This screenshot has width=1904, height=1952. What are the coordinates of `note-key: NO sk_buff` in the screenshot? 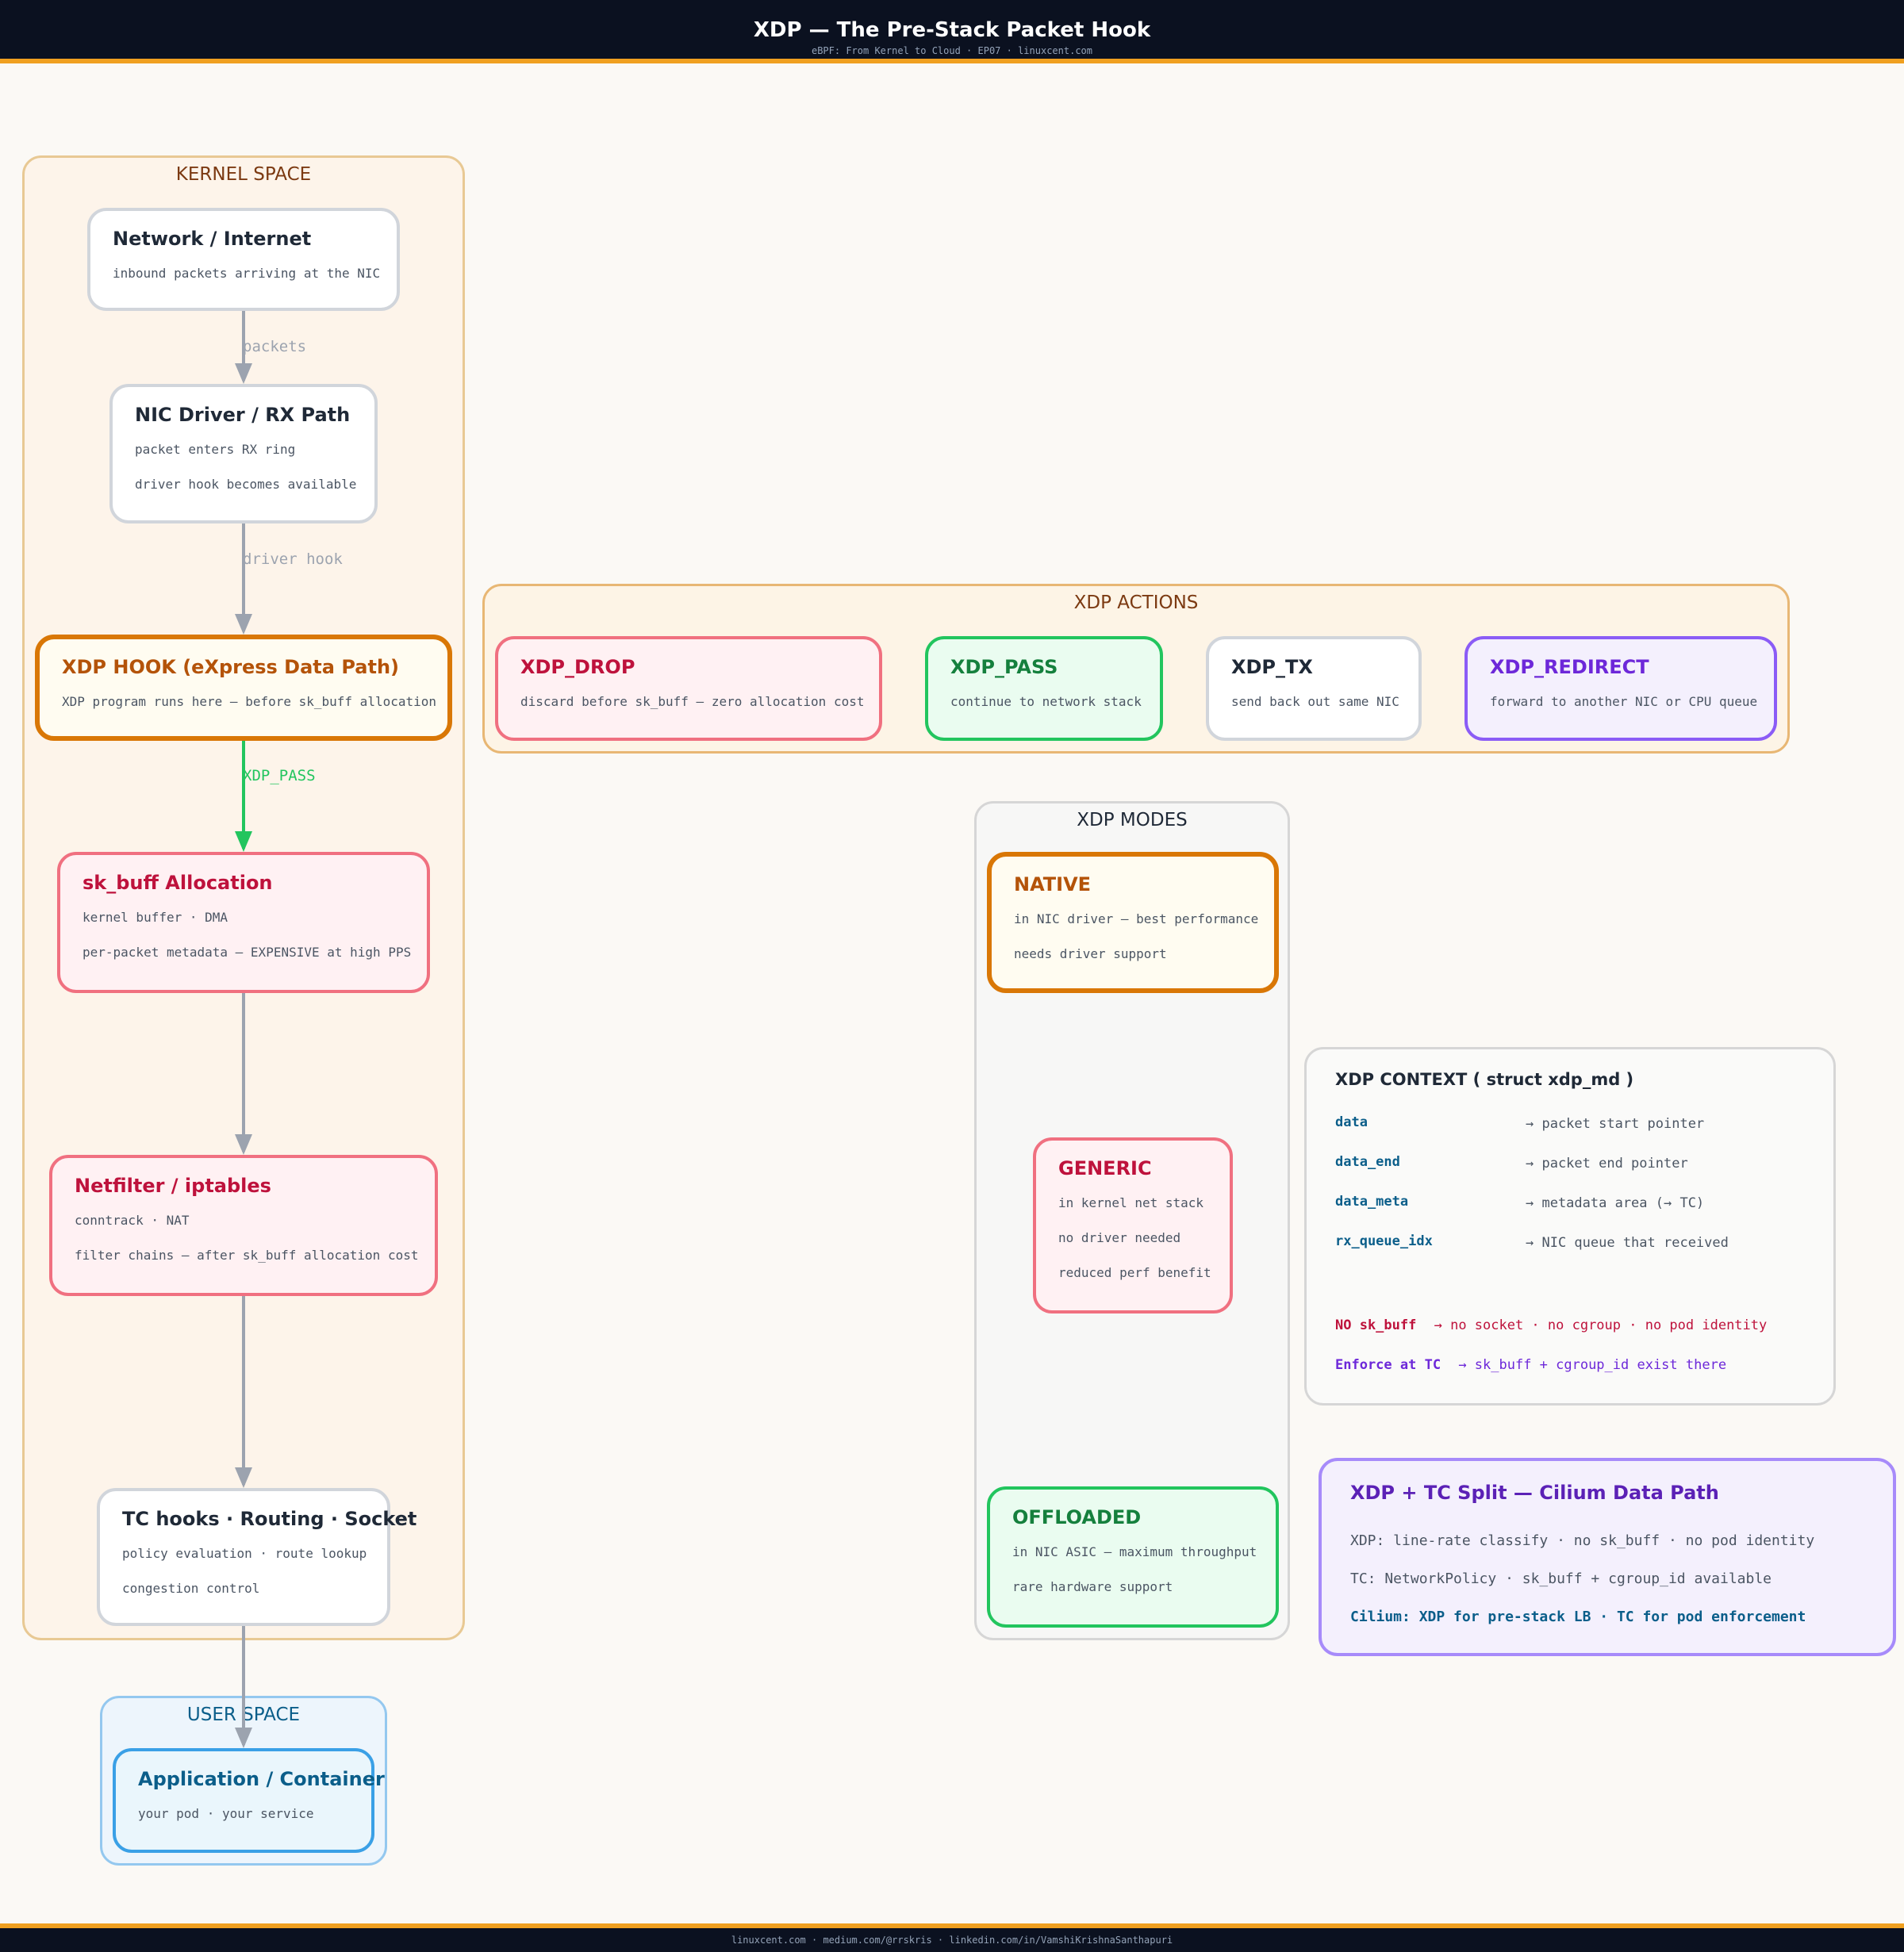 It's located at (1376, 1325).